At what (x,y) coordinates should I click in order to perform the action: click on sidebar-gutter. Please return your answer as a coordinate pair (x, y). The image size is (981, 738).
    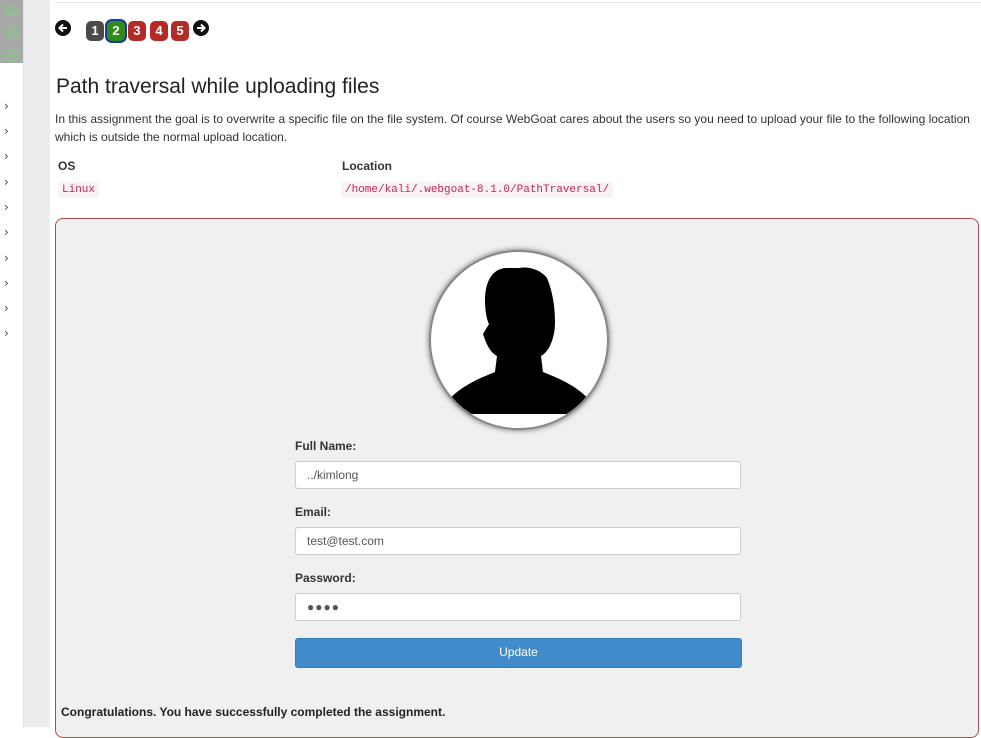
    Looking at the image, I should click on (36, 363).